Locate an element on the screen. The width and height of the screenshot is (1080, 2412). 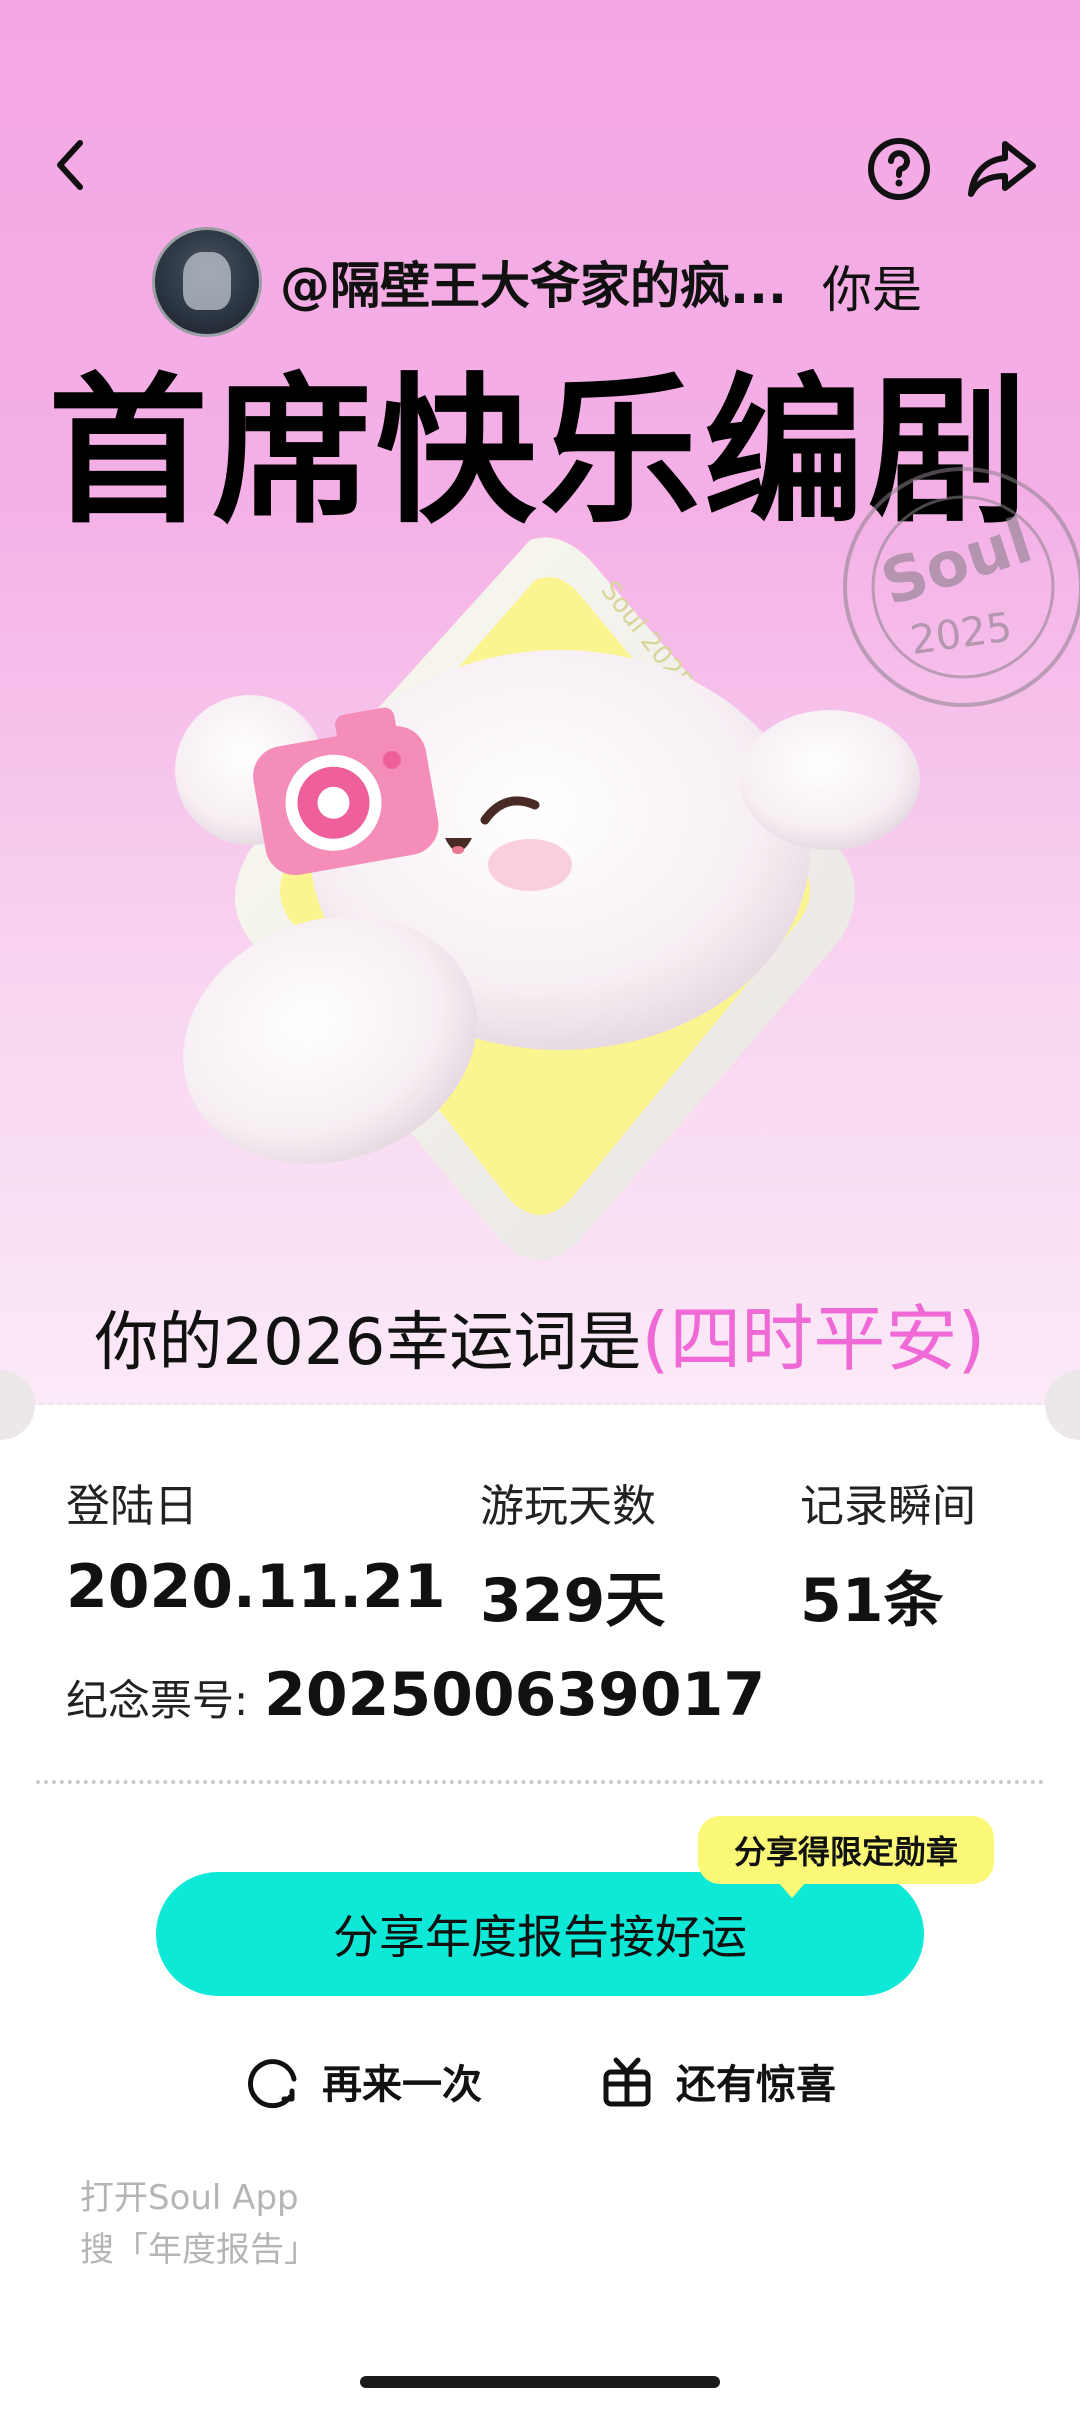
stat-play-days: 游玩天数 329天 is located at coordinates (572, 1554).